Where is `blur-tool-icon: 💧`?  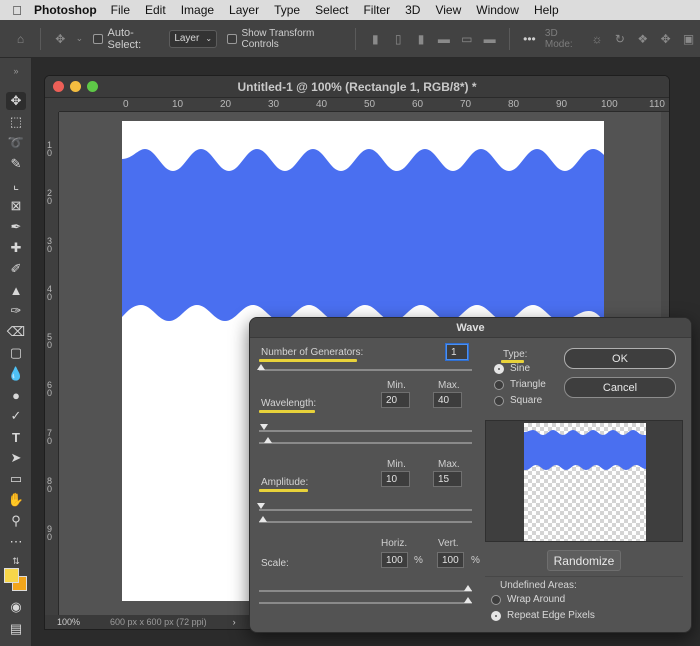
blur-tool-icon: 💧 is located at coordinates (16, 374).